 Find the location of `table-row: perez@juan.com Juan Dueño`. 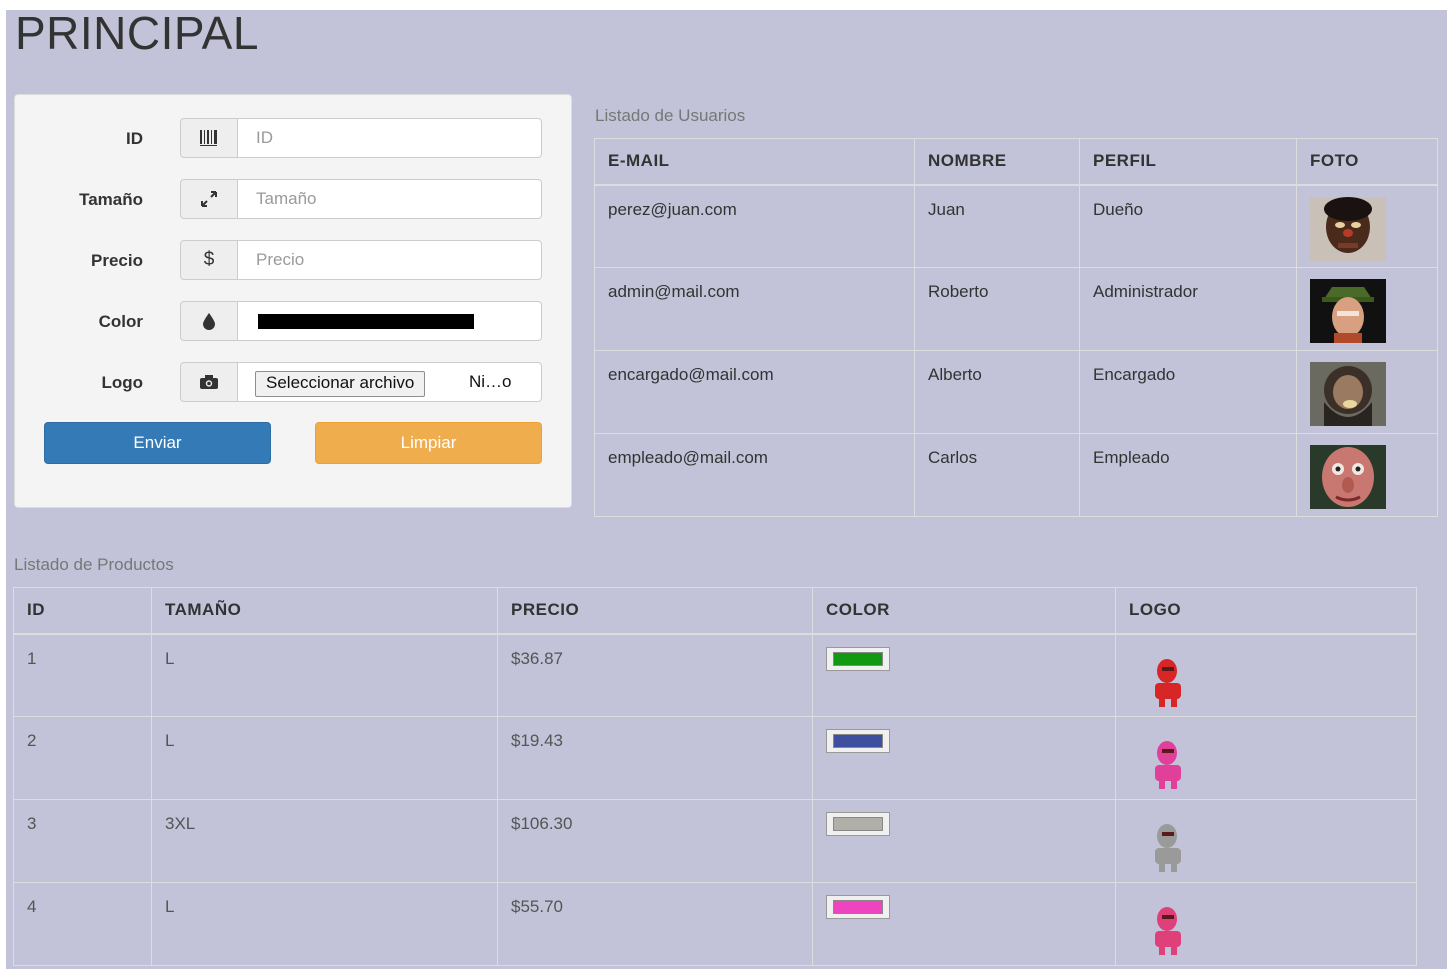

table-row: perez@juan.com Juan Dueño is located at coordinates (1016, 226).